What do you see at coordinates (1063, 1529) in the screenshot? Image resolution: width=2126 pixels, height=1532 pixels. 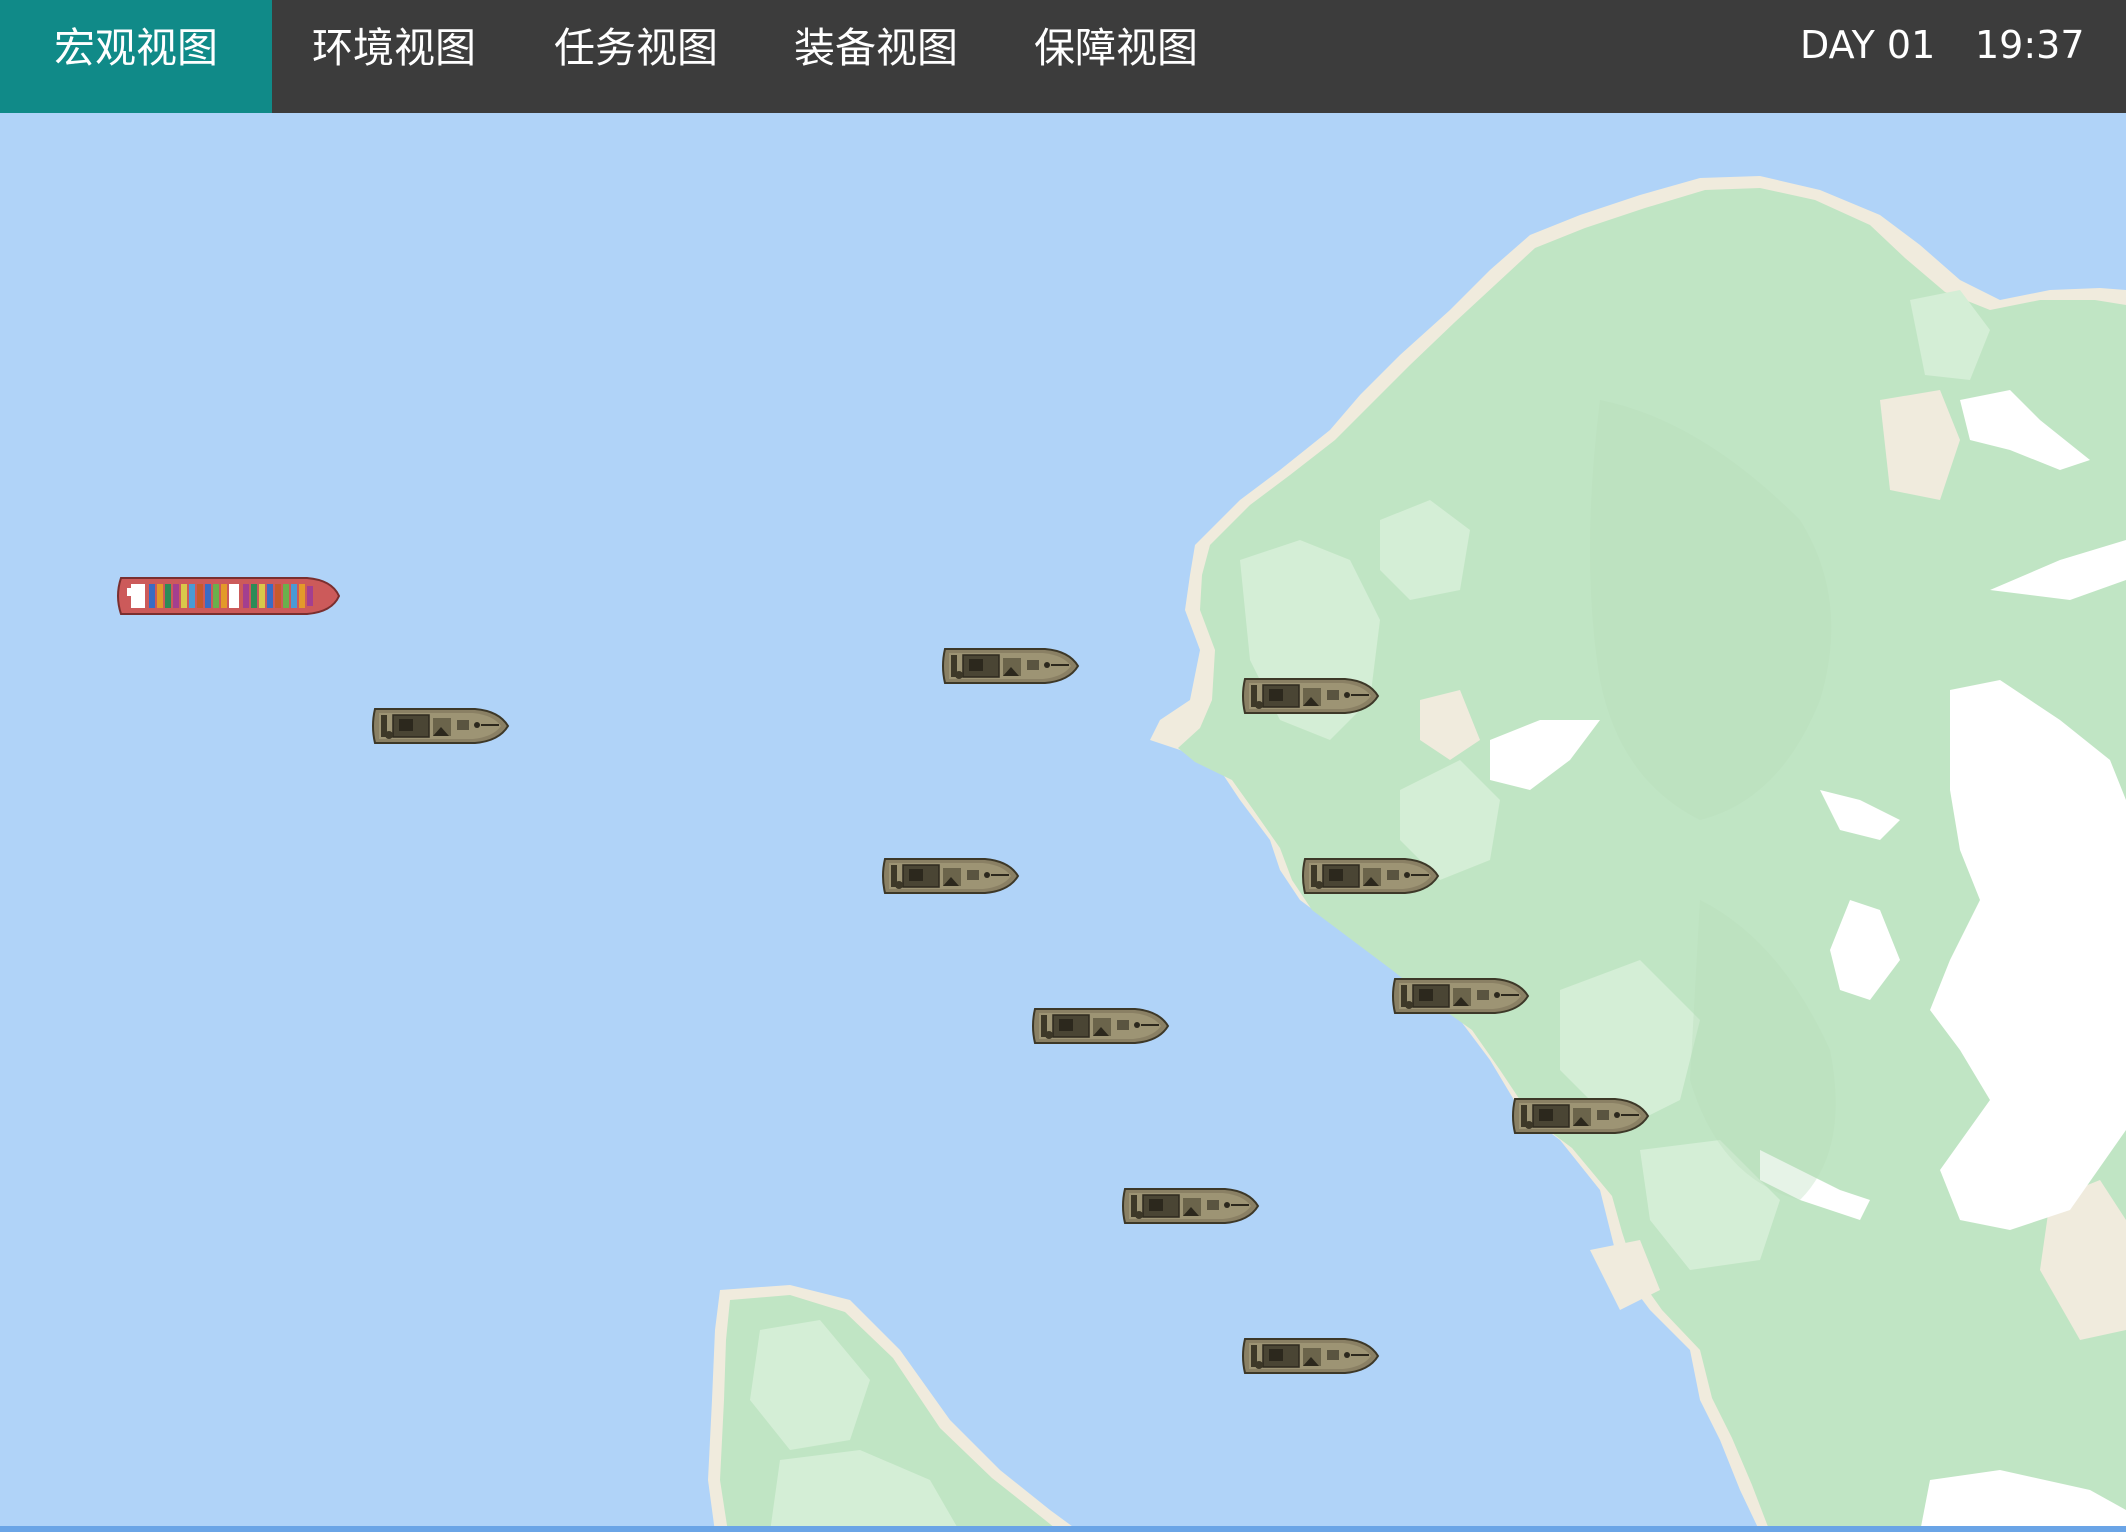 I see `bottom-border` at bounding box center [1063, 1529].